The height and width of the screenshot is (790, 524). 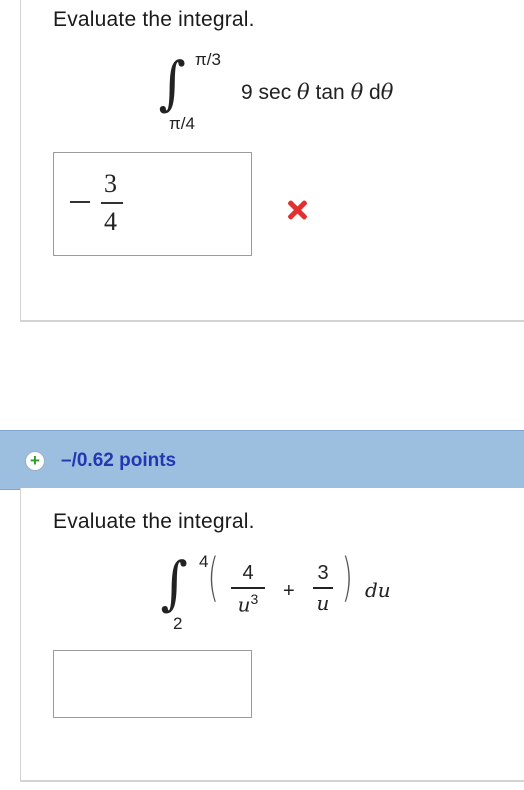 I want to click on minus-sign, so click(x=80, y=202).